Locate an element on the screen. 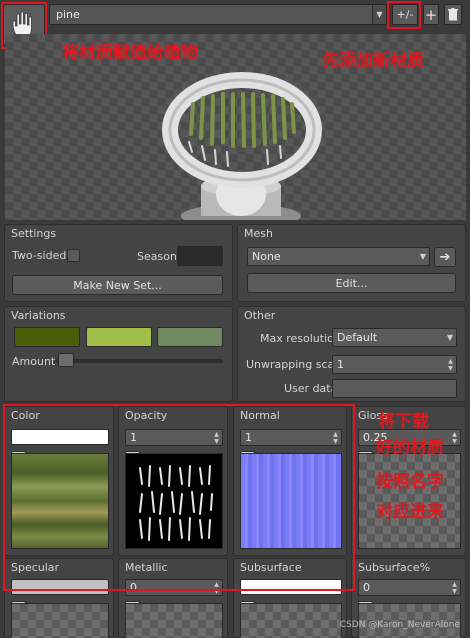 This screenshot has height=638, width=470. unwrapping-scale-label: Unwrapping scale is located at coordinates (295, 364).